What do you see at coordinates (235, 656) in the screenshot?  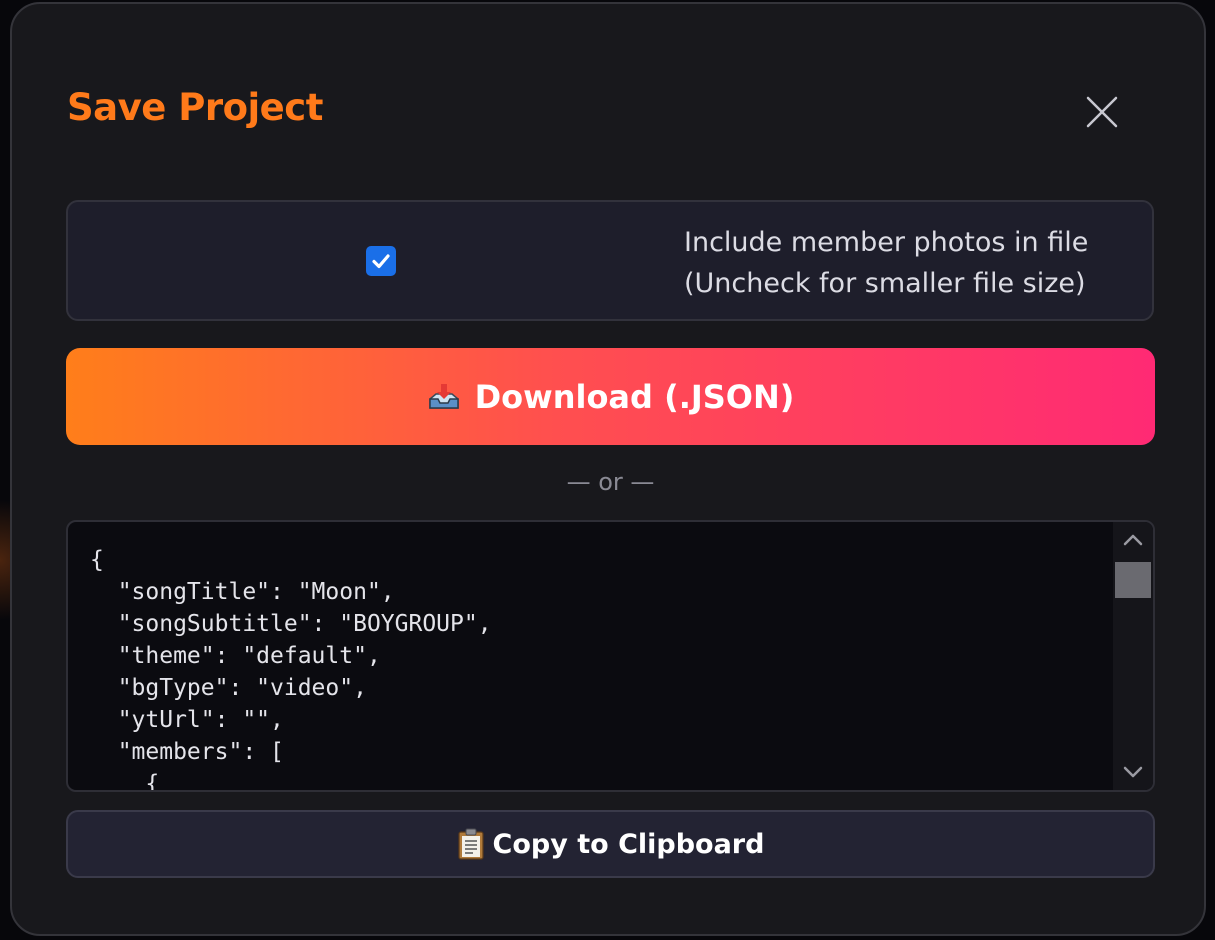 I see `json-line: "theme": "default",` at bounding box center [235, 656].